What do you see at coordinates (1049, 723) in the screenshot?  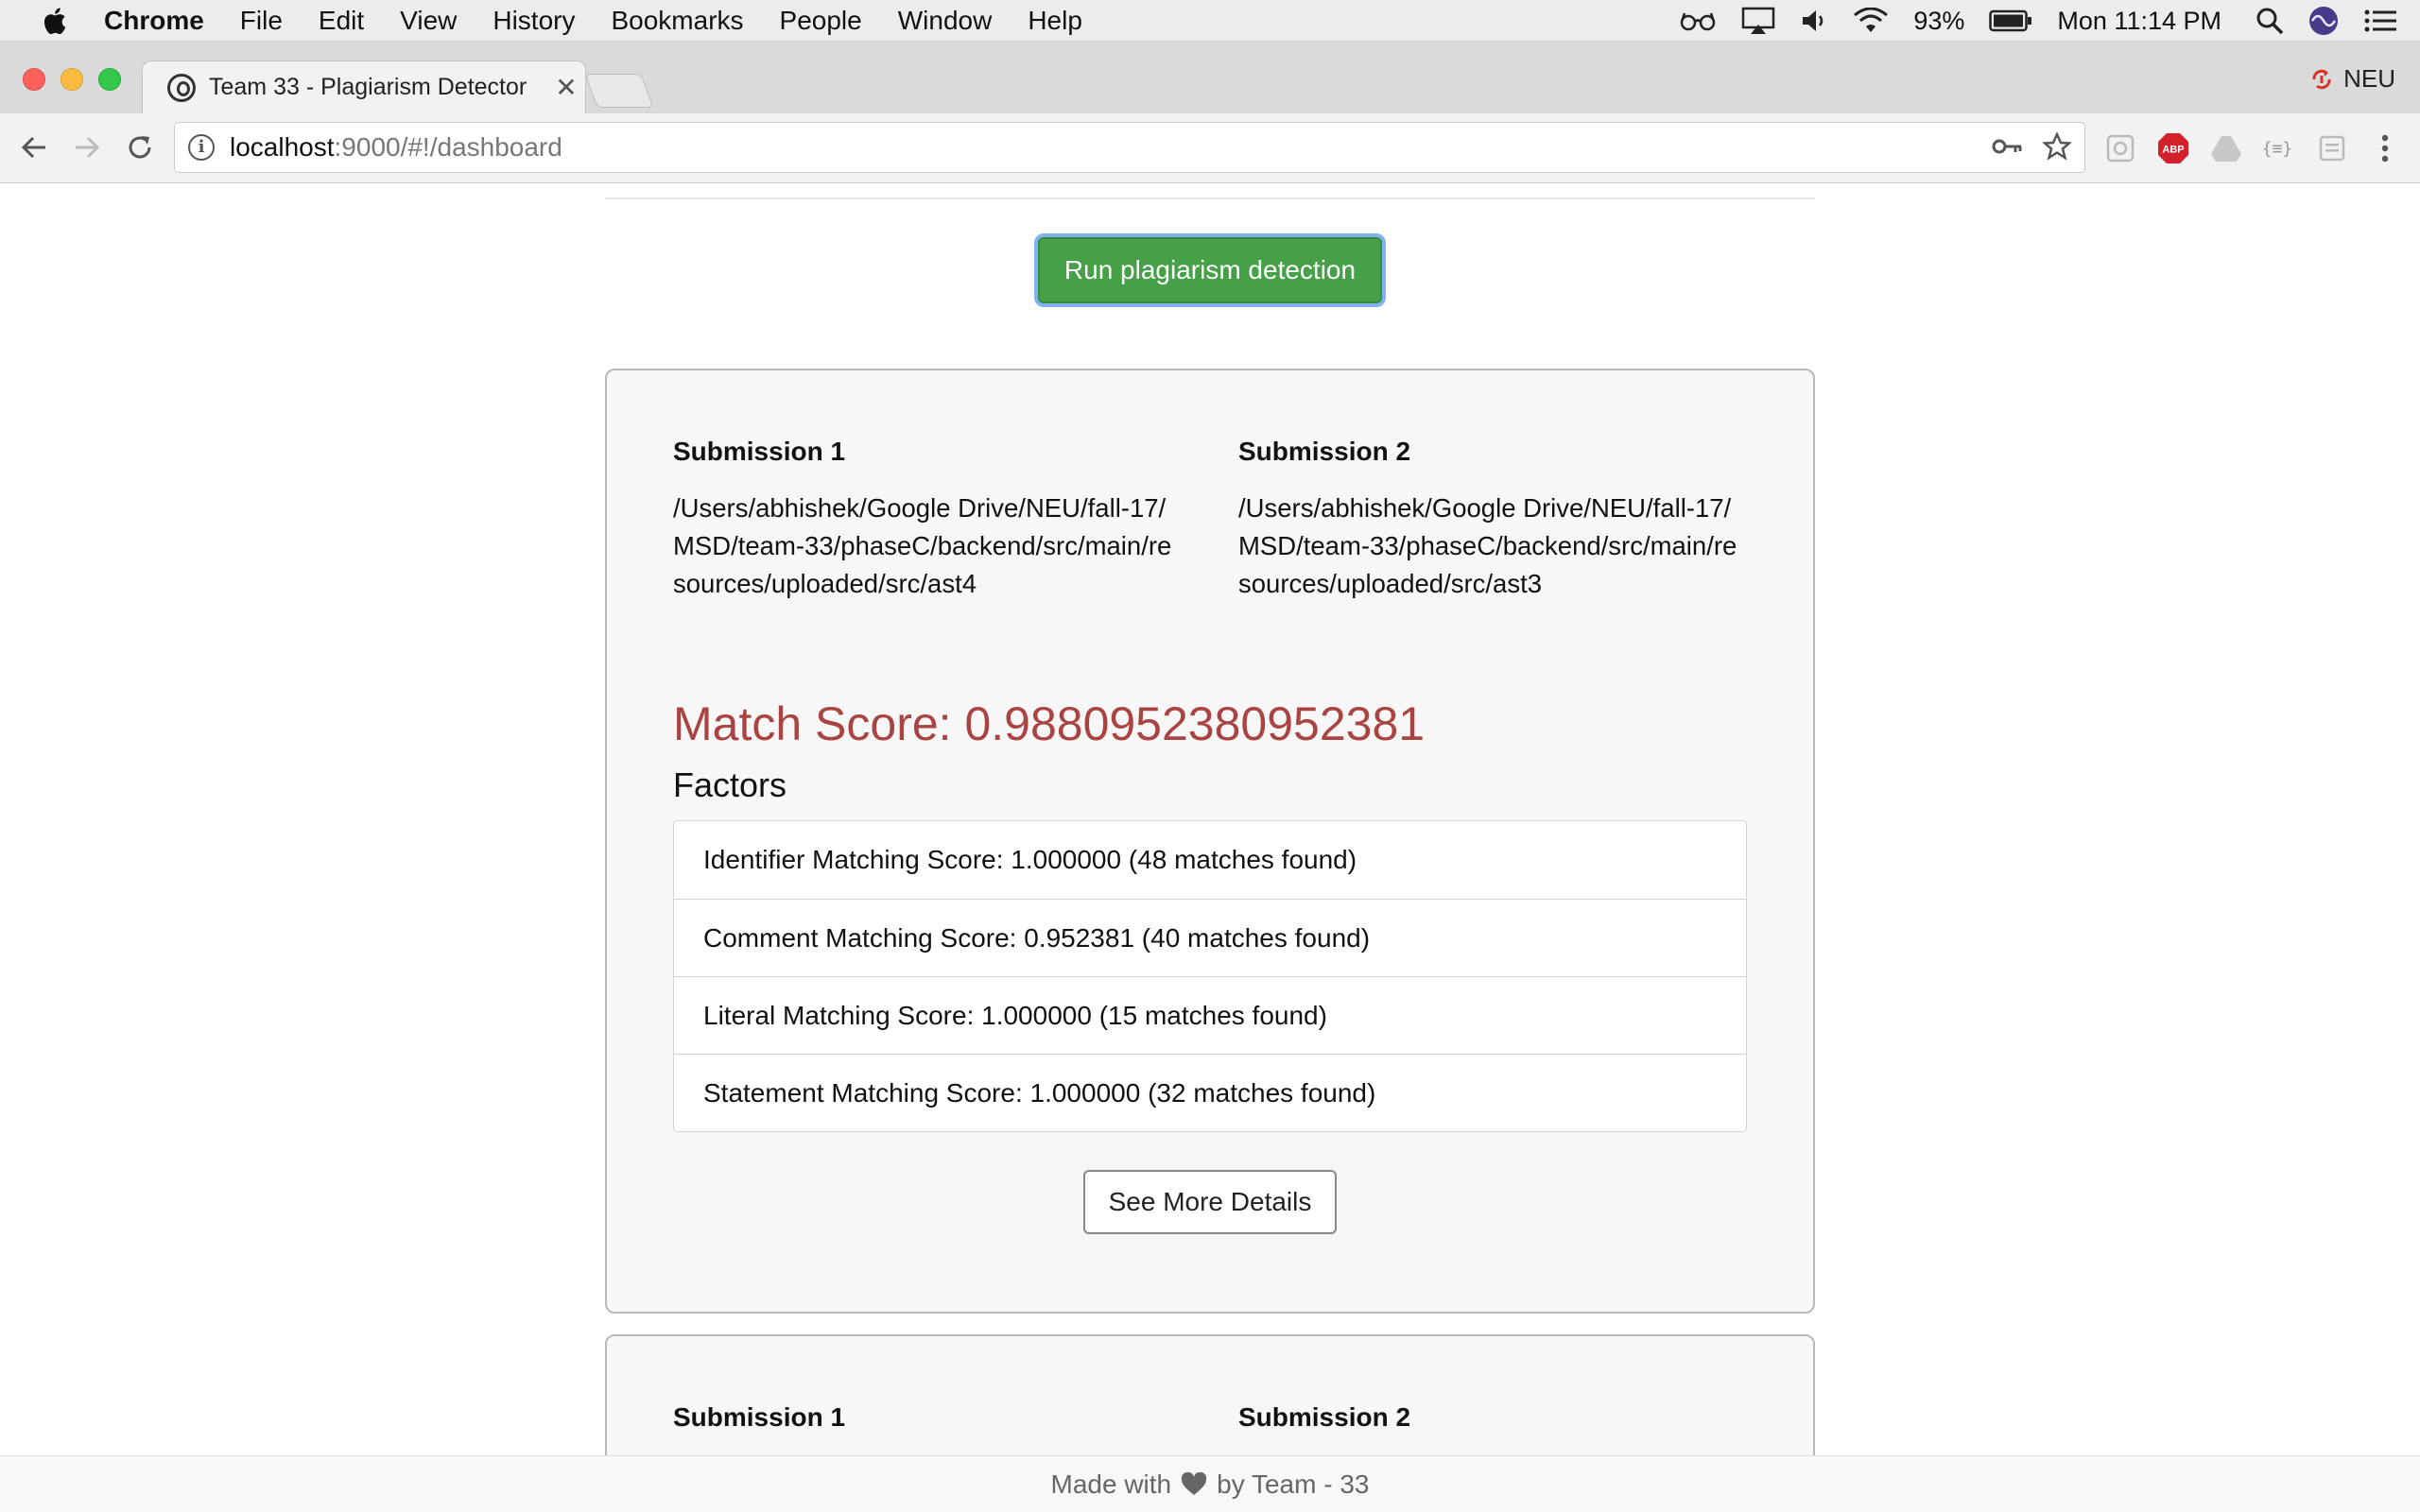 I see `match-score: Match Score: 0.9880952380952381` at bounding box center [1049, 723].